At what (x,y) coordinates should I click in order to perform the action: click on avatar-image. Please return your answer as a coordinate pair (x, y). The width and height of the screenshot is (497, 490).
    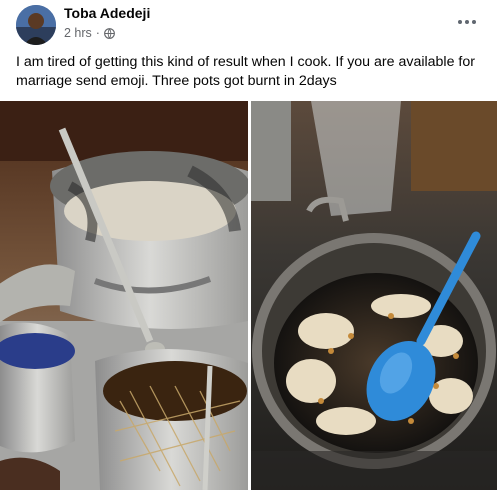
    Looking at the image, I should click on (36, 25).